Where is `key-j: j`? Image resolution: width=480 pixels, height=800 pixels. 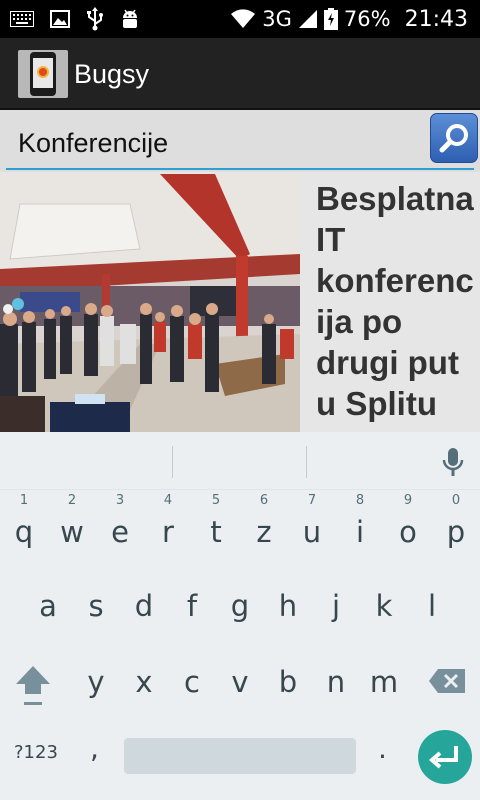
key-j: j is located at coordinates (336, 606).